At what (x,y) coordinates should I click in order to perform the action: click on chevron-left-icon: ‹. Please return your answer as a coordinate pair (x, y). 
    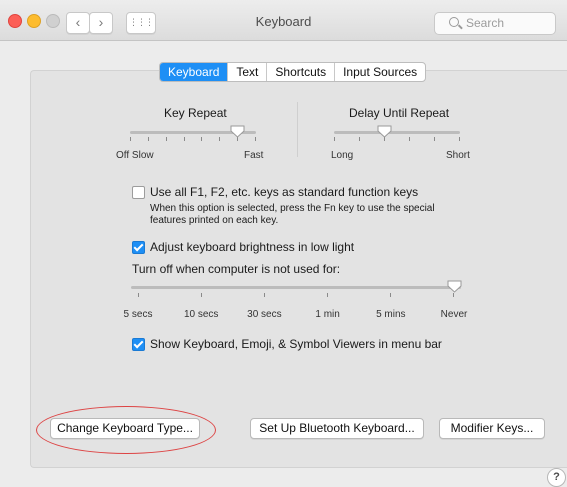
    Looking at the image, I should click on (78, 22).